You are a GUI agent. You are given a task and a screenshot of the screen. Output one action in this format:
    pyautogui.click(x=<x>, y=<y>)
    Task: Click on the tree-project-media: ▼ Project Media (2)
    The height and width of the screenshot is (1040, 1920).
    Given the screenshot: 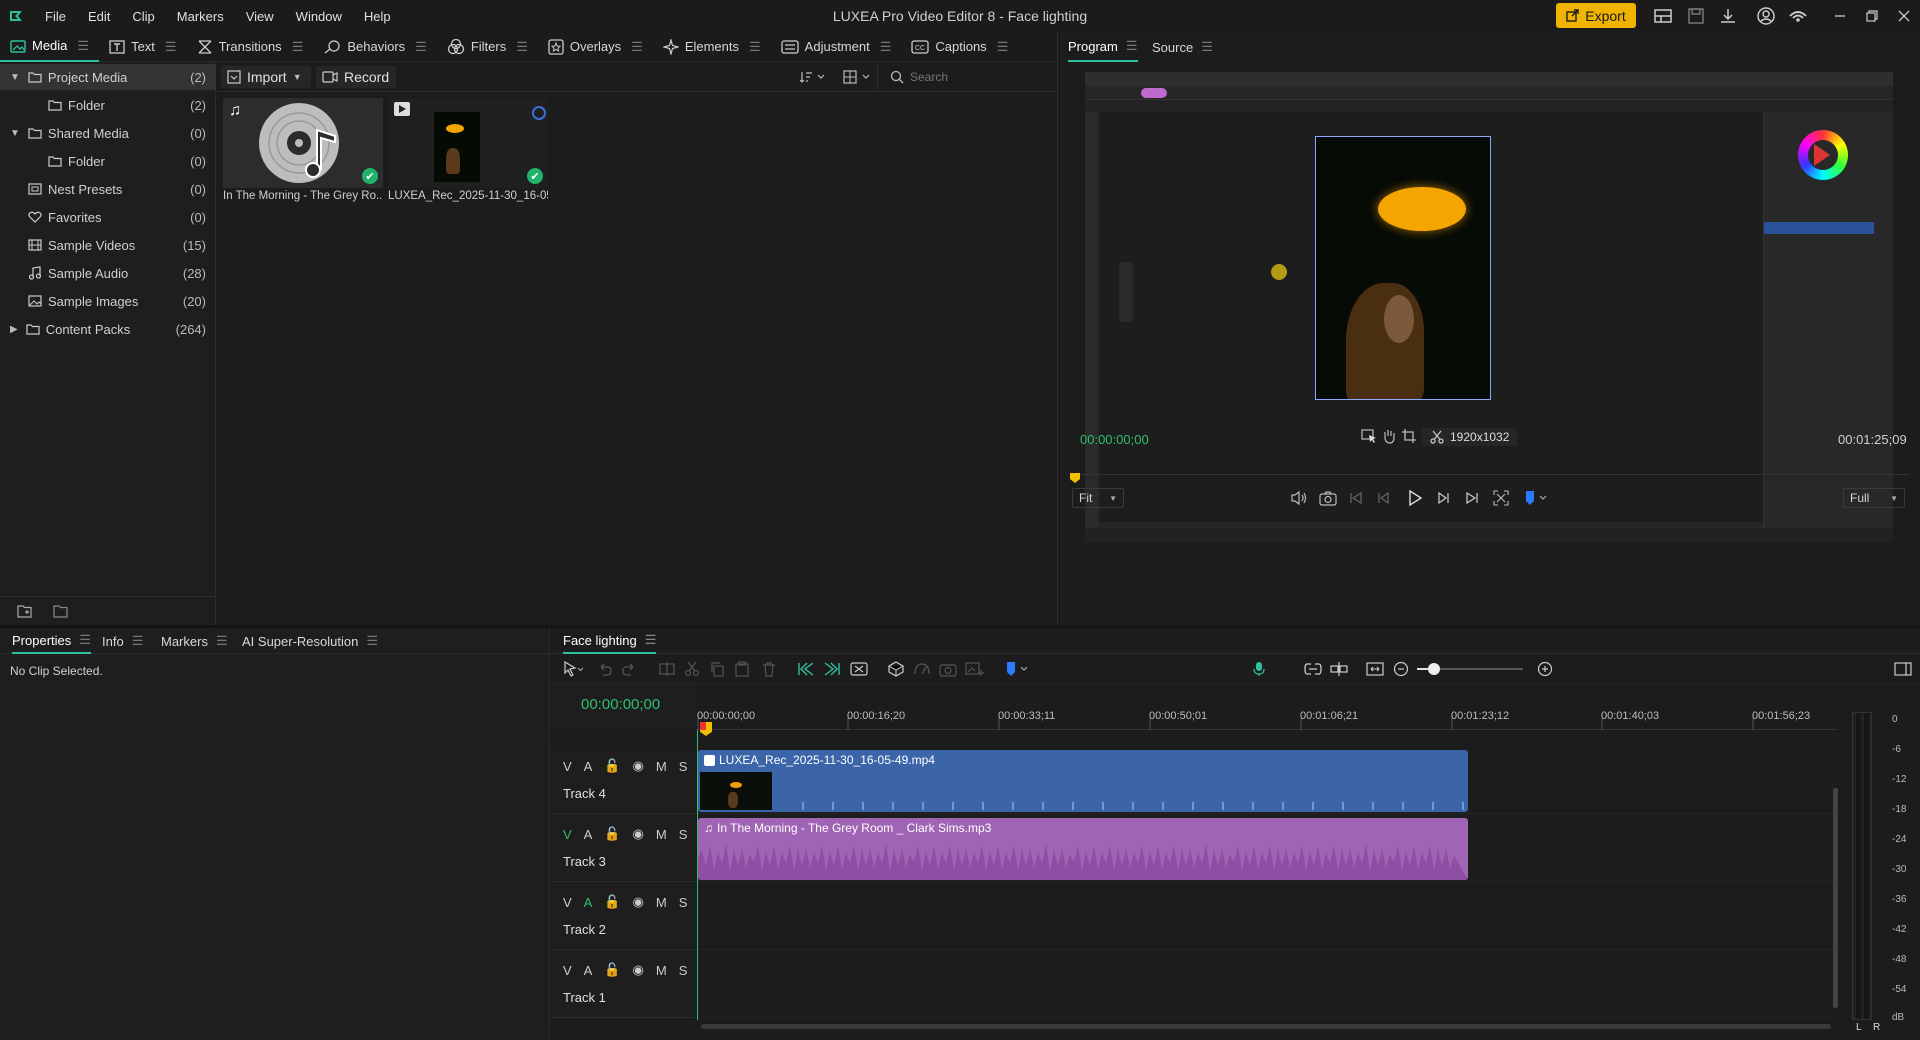 What is the action you would take?
    pyautogui.click(x=108, y=77)
    